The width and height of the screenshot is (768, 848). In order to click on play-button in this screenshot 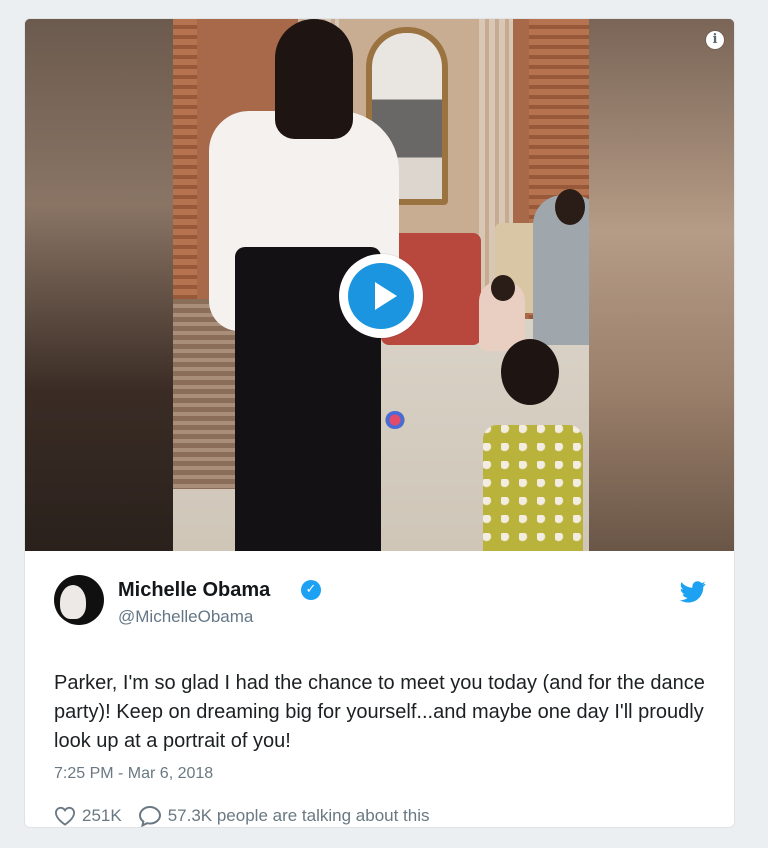, I will do `click(381, 296)`.